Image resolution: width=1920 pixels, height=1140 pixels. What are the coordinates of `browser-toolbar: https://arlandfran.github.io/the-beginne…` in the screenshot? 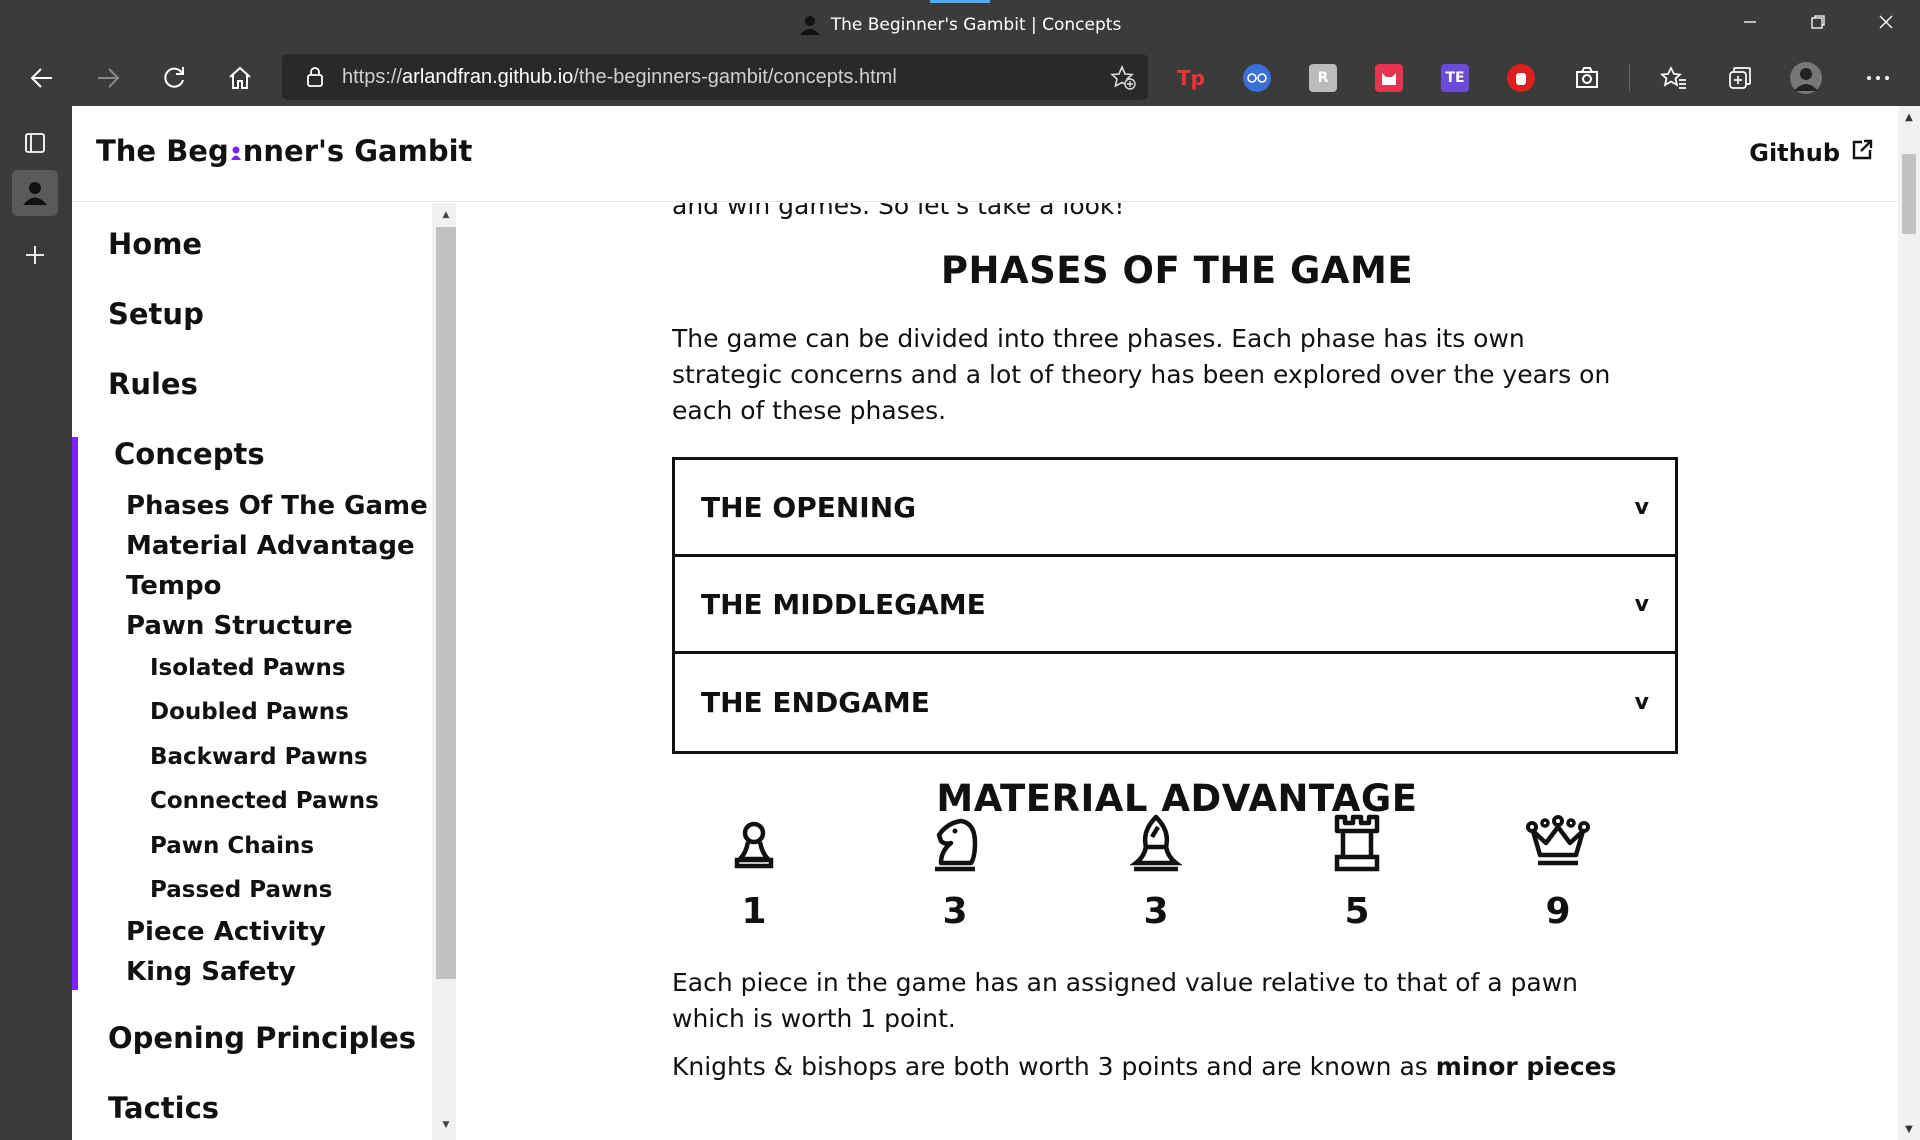 It's located at (960, 78).